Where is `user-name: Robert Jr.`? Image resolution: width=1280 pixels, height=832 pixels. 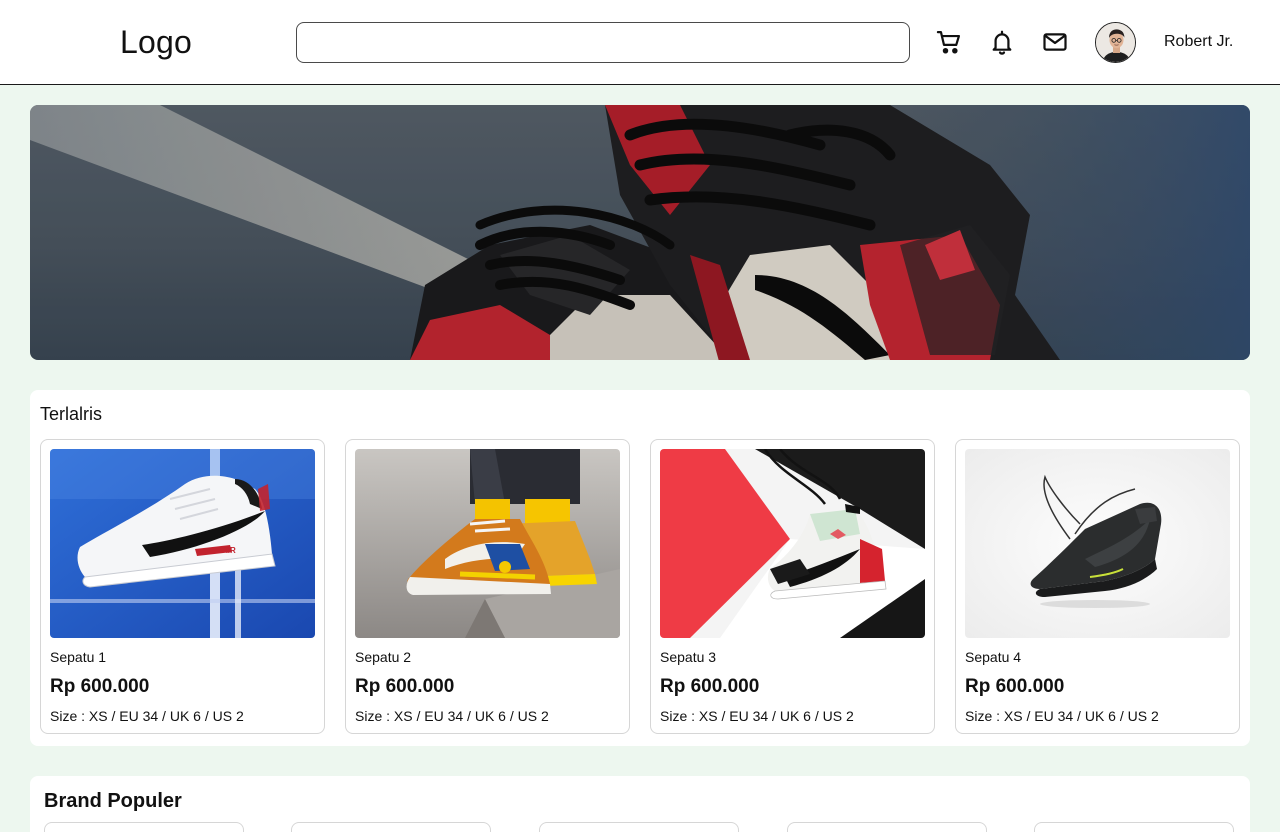 user-name: Robert Jr. is located at coordinates (1198, 42).